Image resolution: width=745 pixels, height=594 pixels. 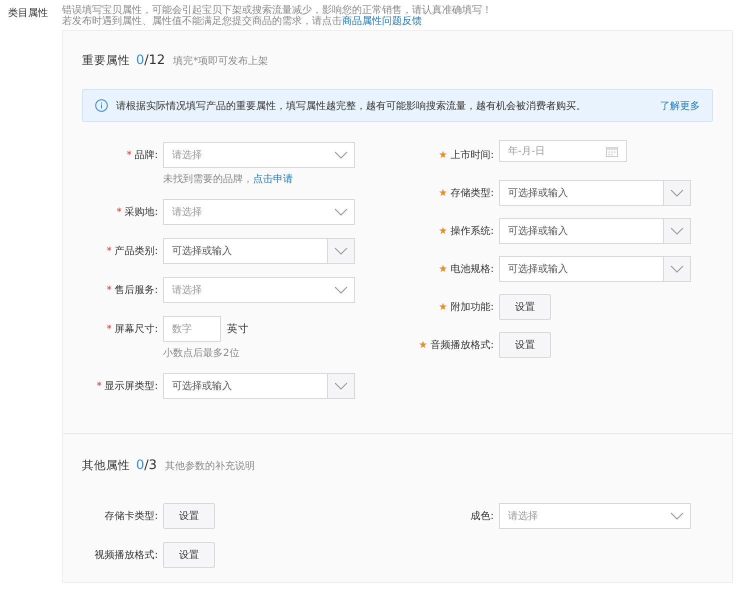 What do you see at coordinates (228, 179) in the screenshot?
I see `help-text: 未找到需要的品牌，点击申请` at bounding box center [228, 179].